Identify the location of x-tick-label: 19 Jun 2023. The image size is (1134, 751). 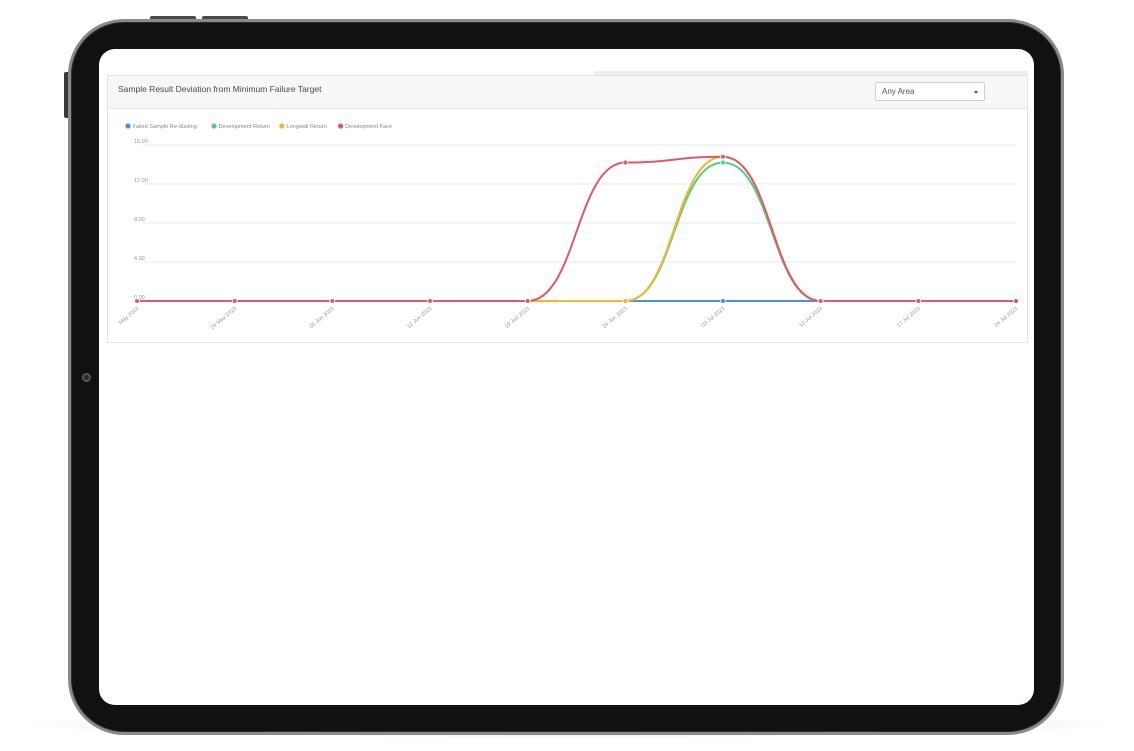
(517, 318).